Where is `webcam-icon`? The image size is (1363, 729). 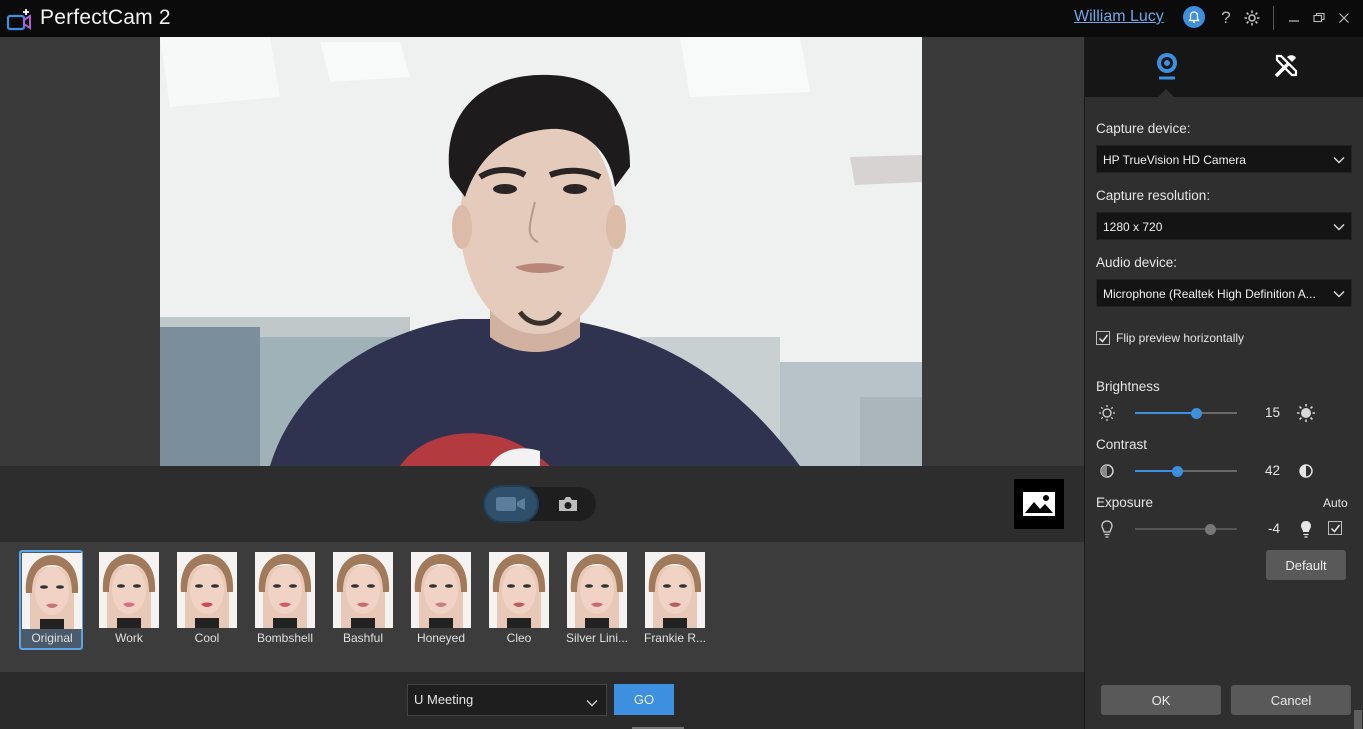 webcam-icon is located at coordinates (1167, 67).